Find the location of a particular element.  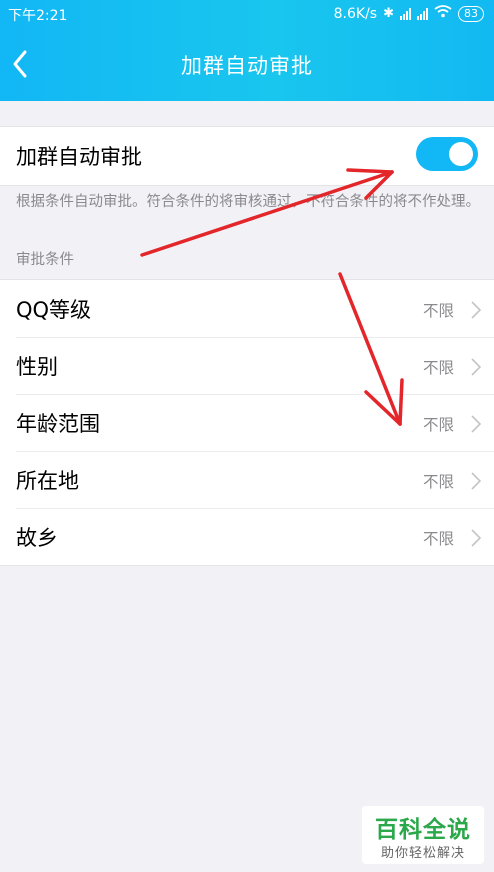

condition-row-location: 所在地 不限 is located at coordinates (247, 479).